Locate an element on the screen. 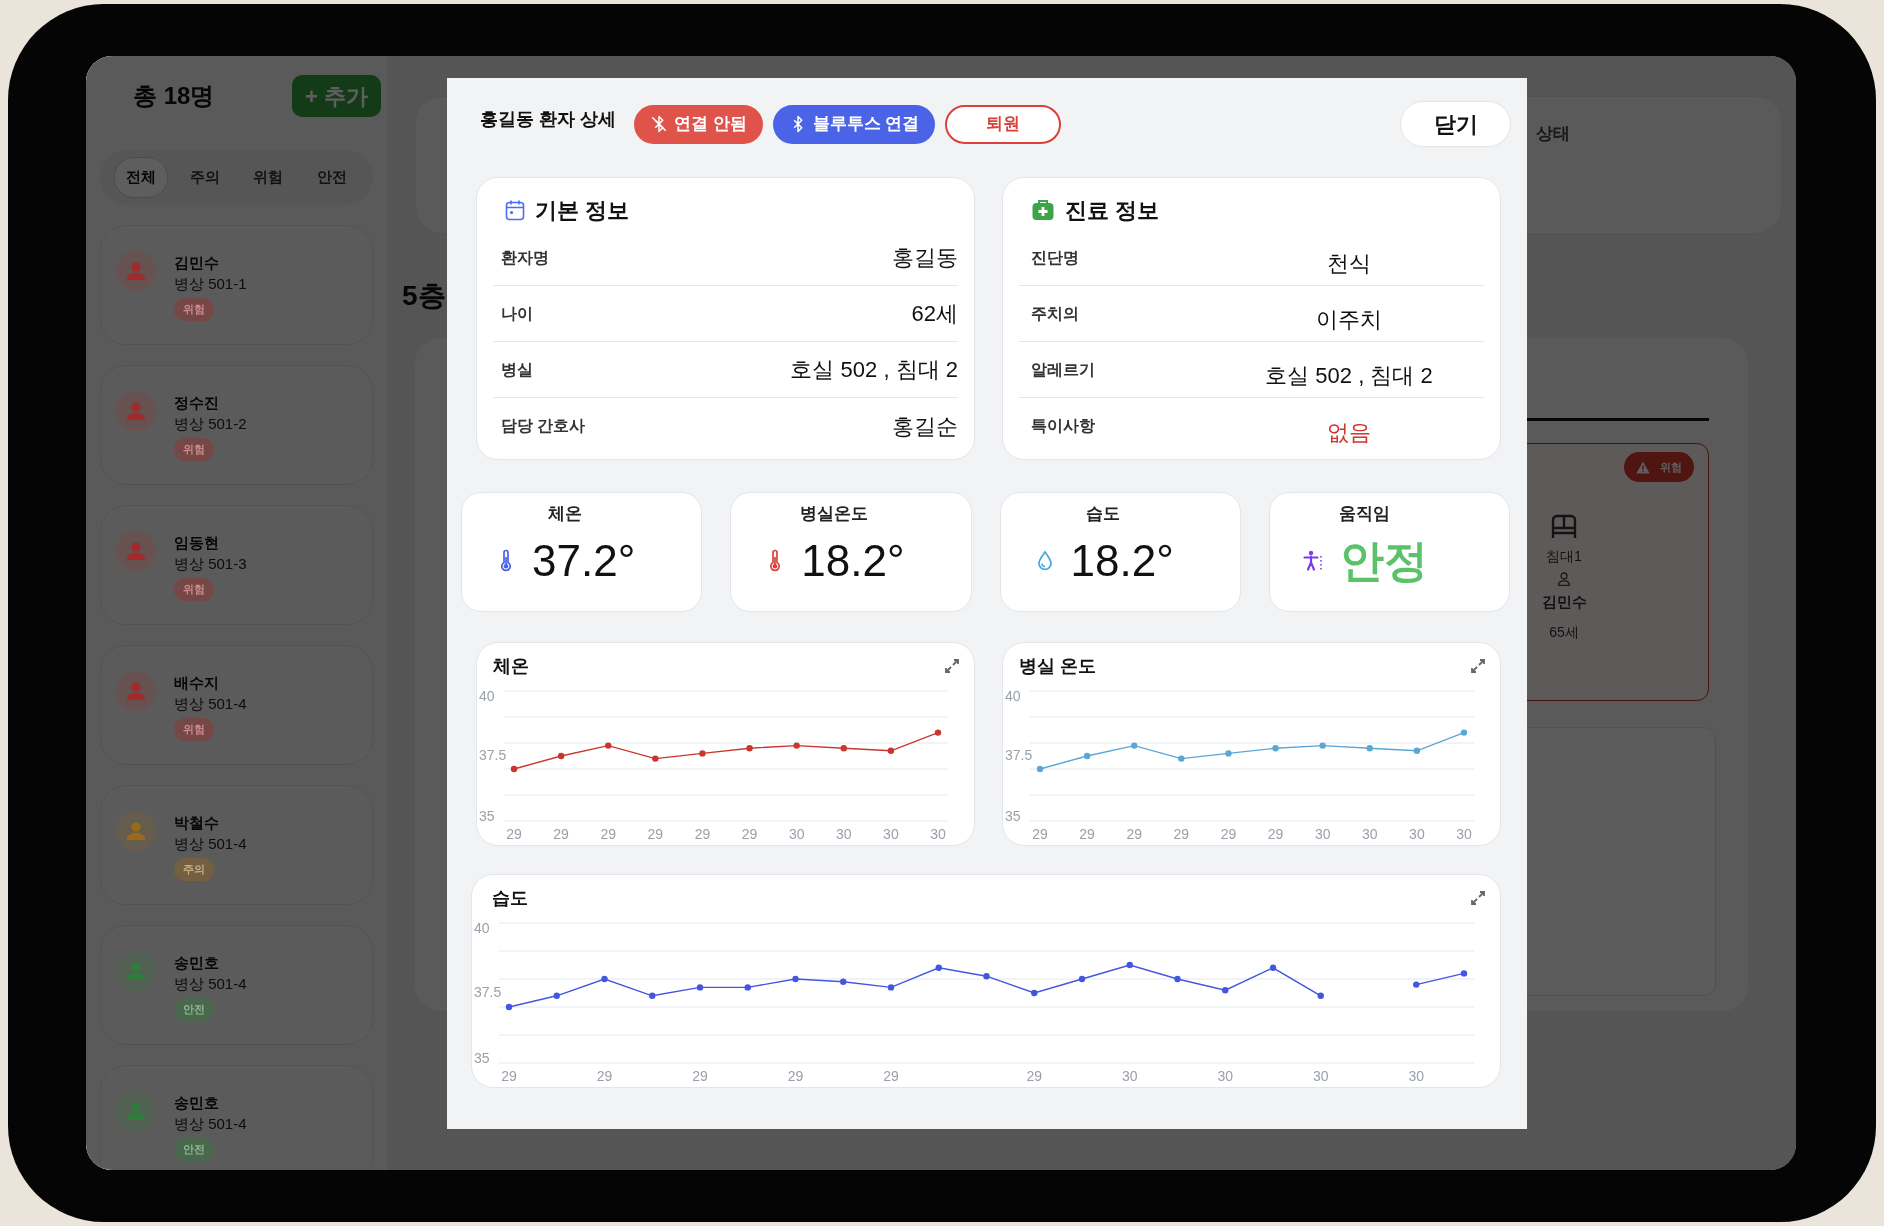 This screenshot has height=1226, width=1884. field-label: 진단명 is located at coordinates (1055, 257).